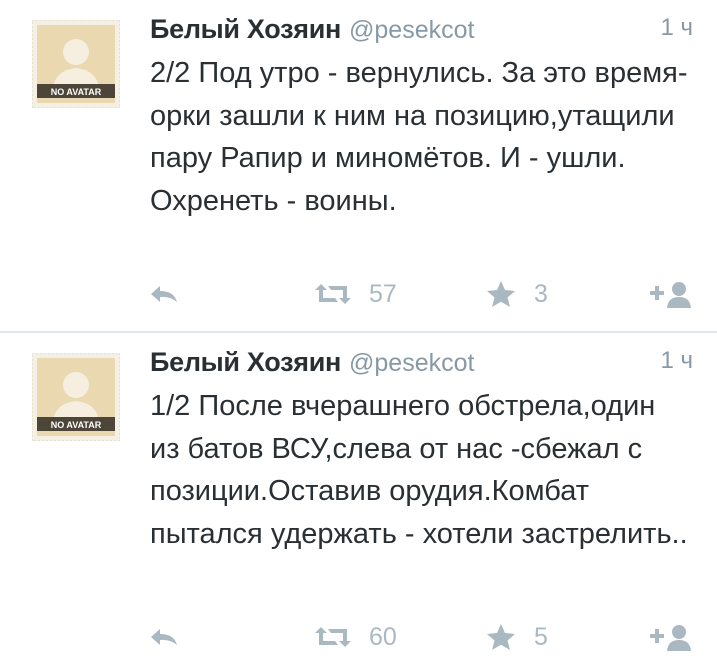 This screenshot has height=668, width=717. I want to click on retweet-count: 57, so click(383, 293).